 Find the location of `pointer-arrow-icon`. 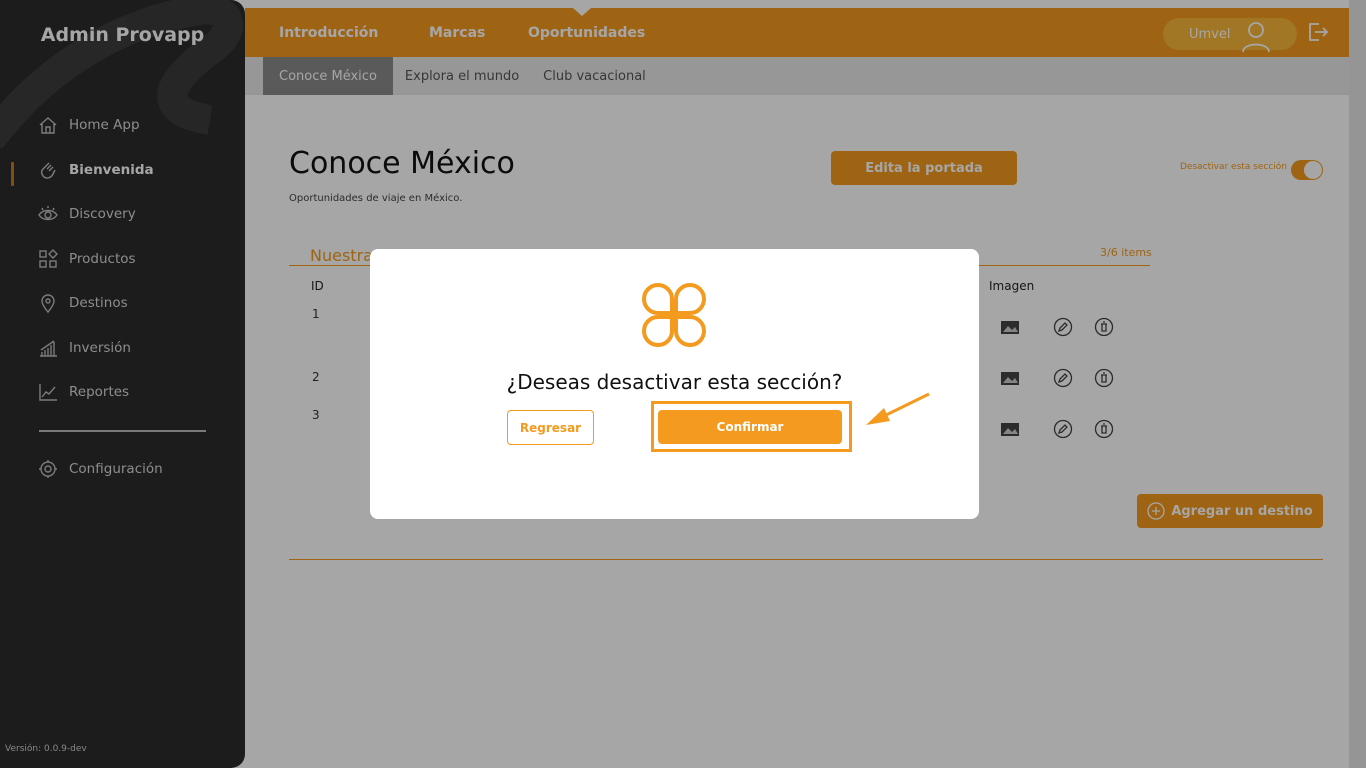

pointer-arrow-icon is located at coordinates (898, 408).